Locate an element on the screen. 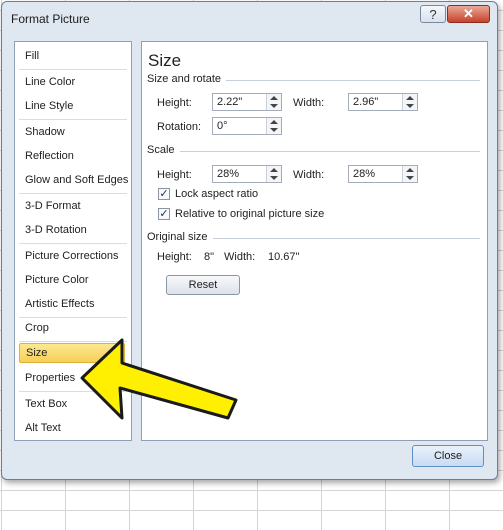 The image size is (503, 530). width-spinner: 2.96" is located at coordinates (383, 102).